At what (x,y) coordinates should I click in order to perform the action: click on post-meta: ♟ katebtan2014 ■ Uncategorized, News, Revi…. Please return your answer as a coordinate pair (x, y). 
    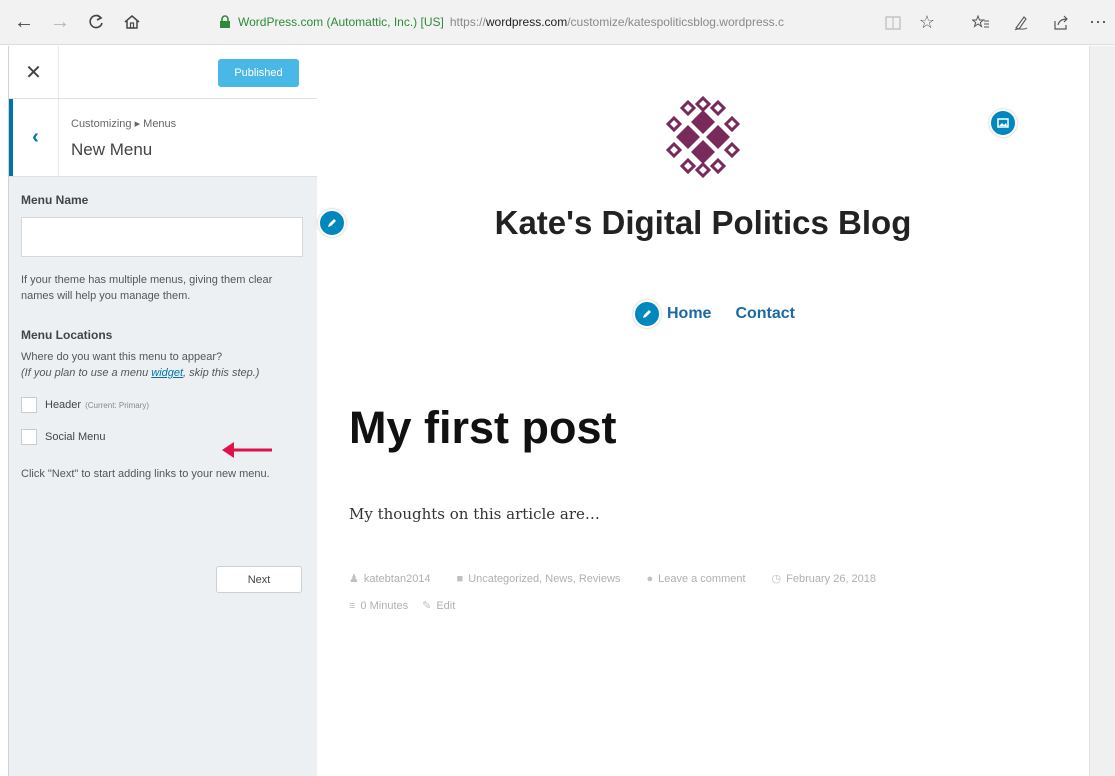
    Looking at the image, I should click on (625, 579).